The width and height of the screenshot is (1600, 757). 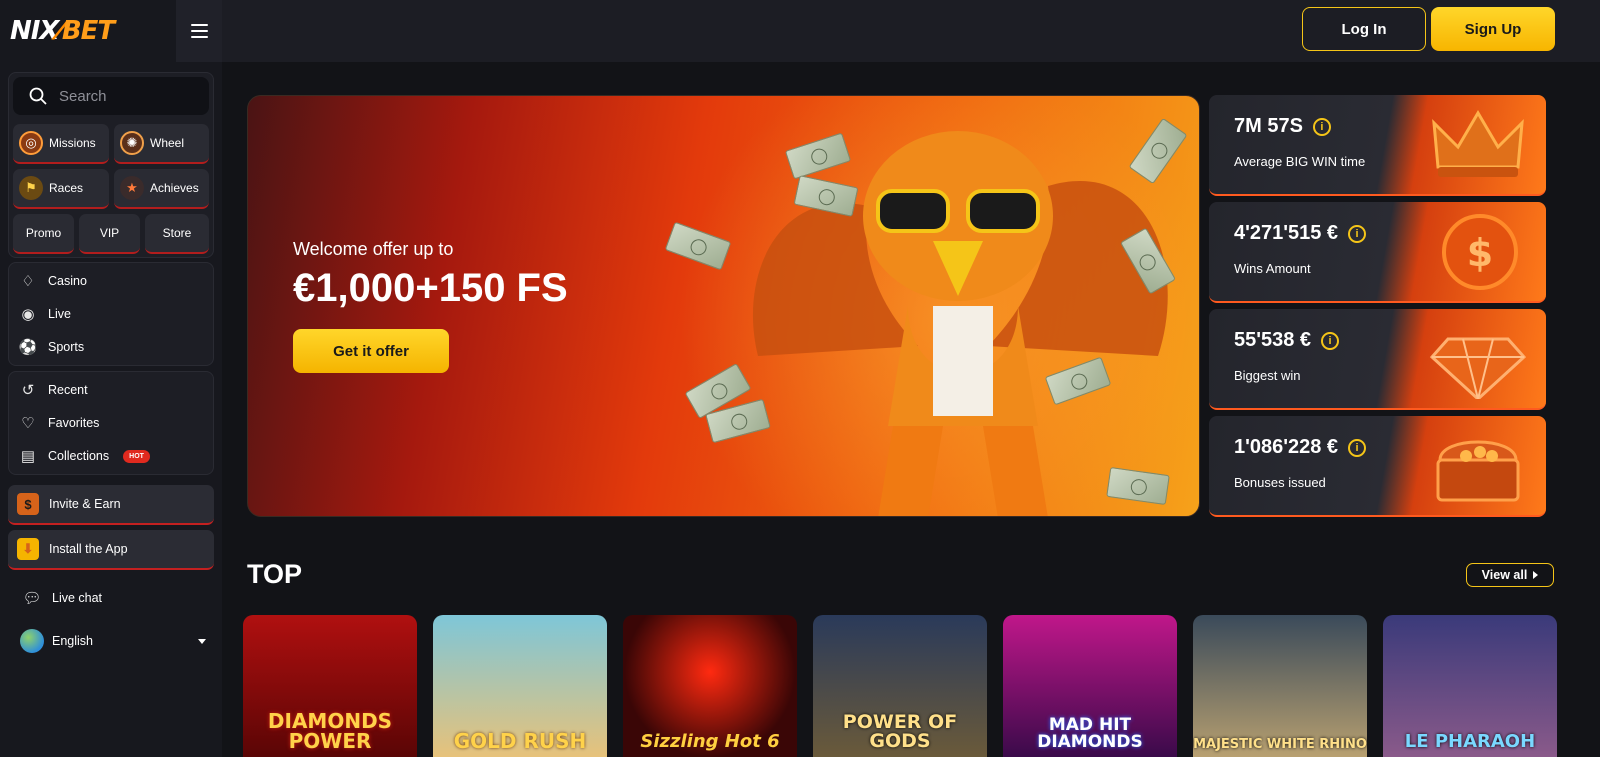 I want to click on stat-label: Average BIG WIN time, so click(x=1300, y=161).